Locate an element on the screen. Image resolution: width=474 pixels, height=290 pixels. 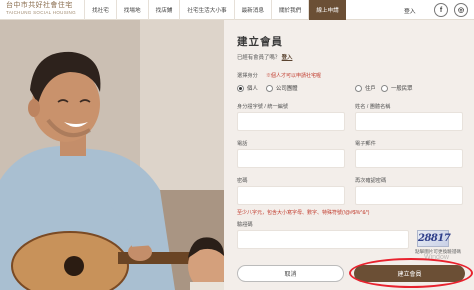
radio-individual-label: 個人 is located at coordinates (252, 89).